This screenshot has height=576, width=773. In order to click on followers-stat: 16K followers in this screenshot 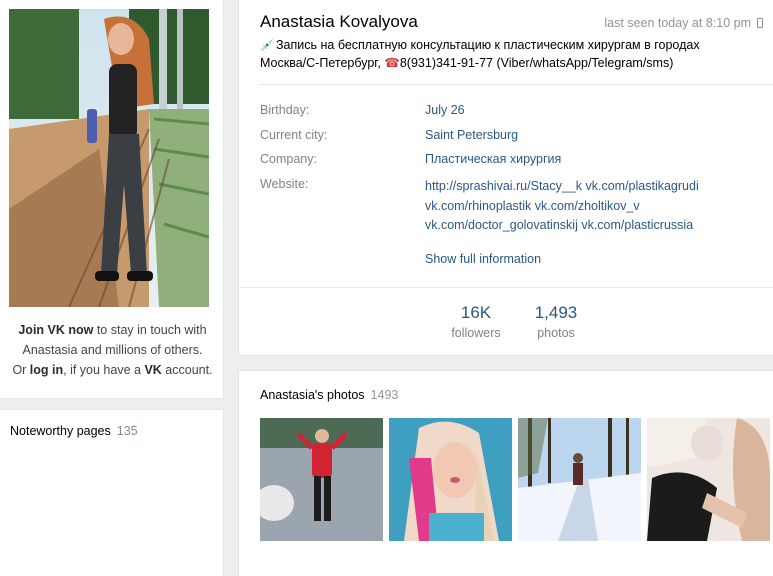, I will do `click(476, 321)`.